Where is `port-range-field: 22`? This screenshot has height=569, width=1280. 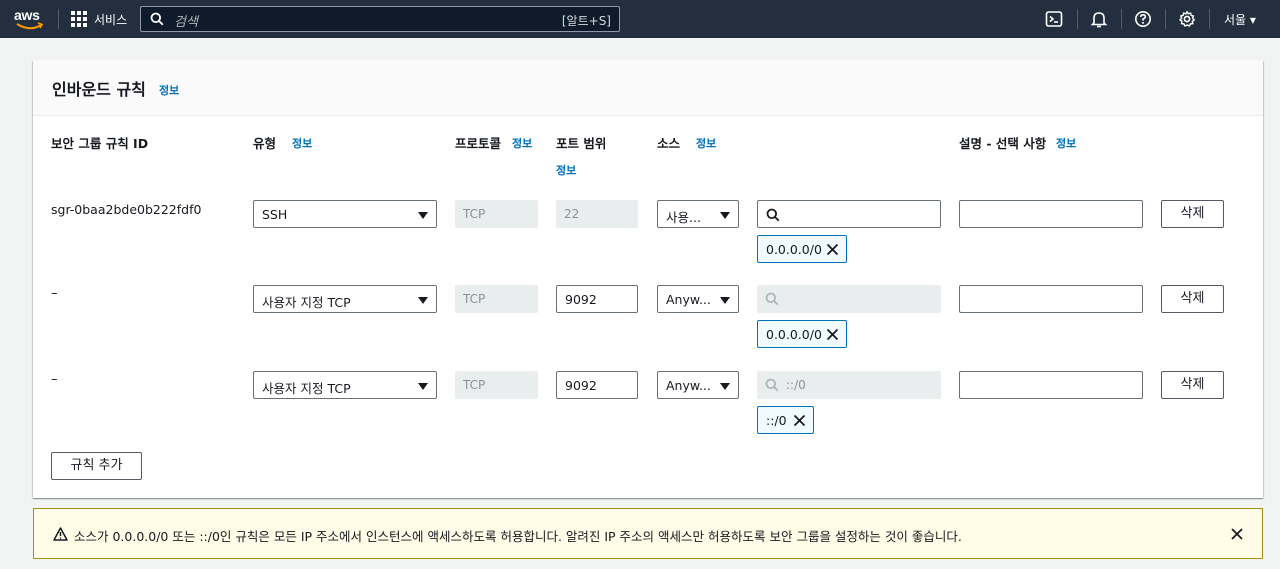
port-range-field: 22 is located at coordinates (597, 214).